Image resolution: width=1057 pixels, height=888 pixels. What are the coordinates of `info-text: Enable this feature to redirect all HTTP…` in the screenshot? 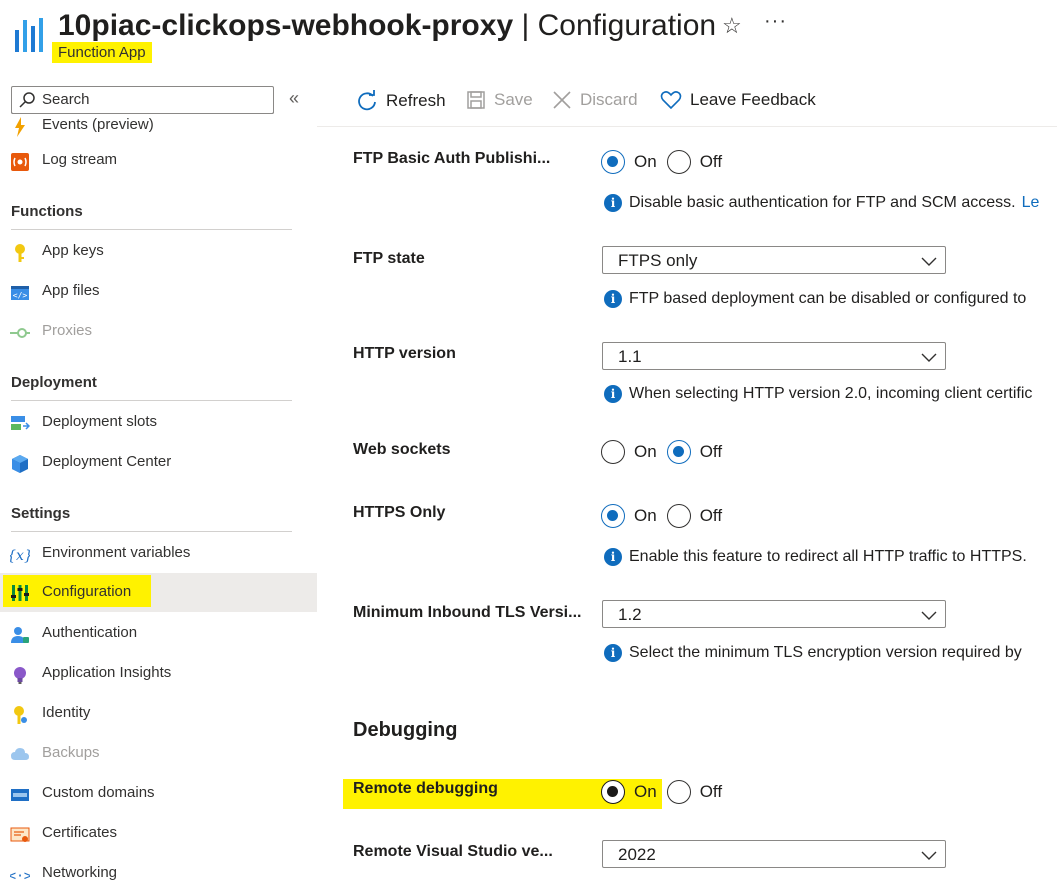 It's located at (828, 556).